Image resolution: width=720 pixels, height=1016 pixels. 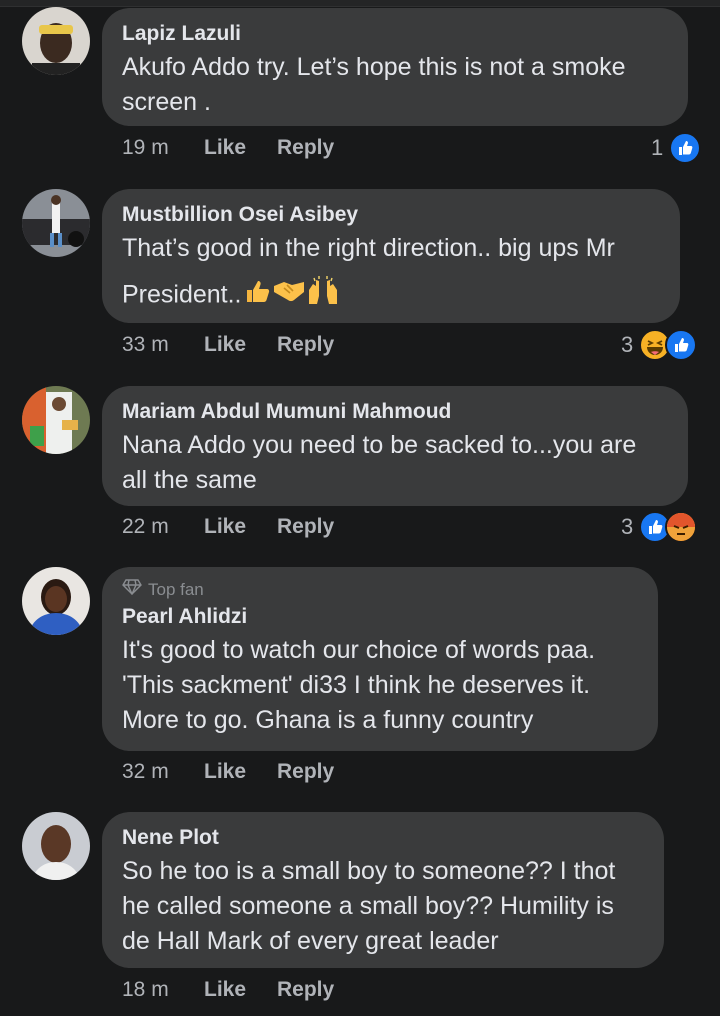 I want to click on commenter-name: Mustbillion Osei Asibey, so click(x=391, y=215).